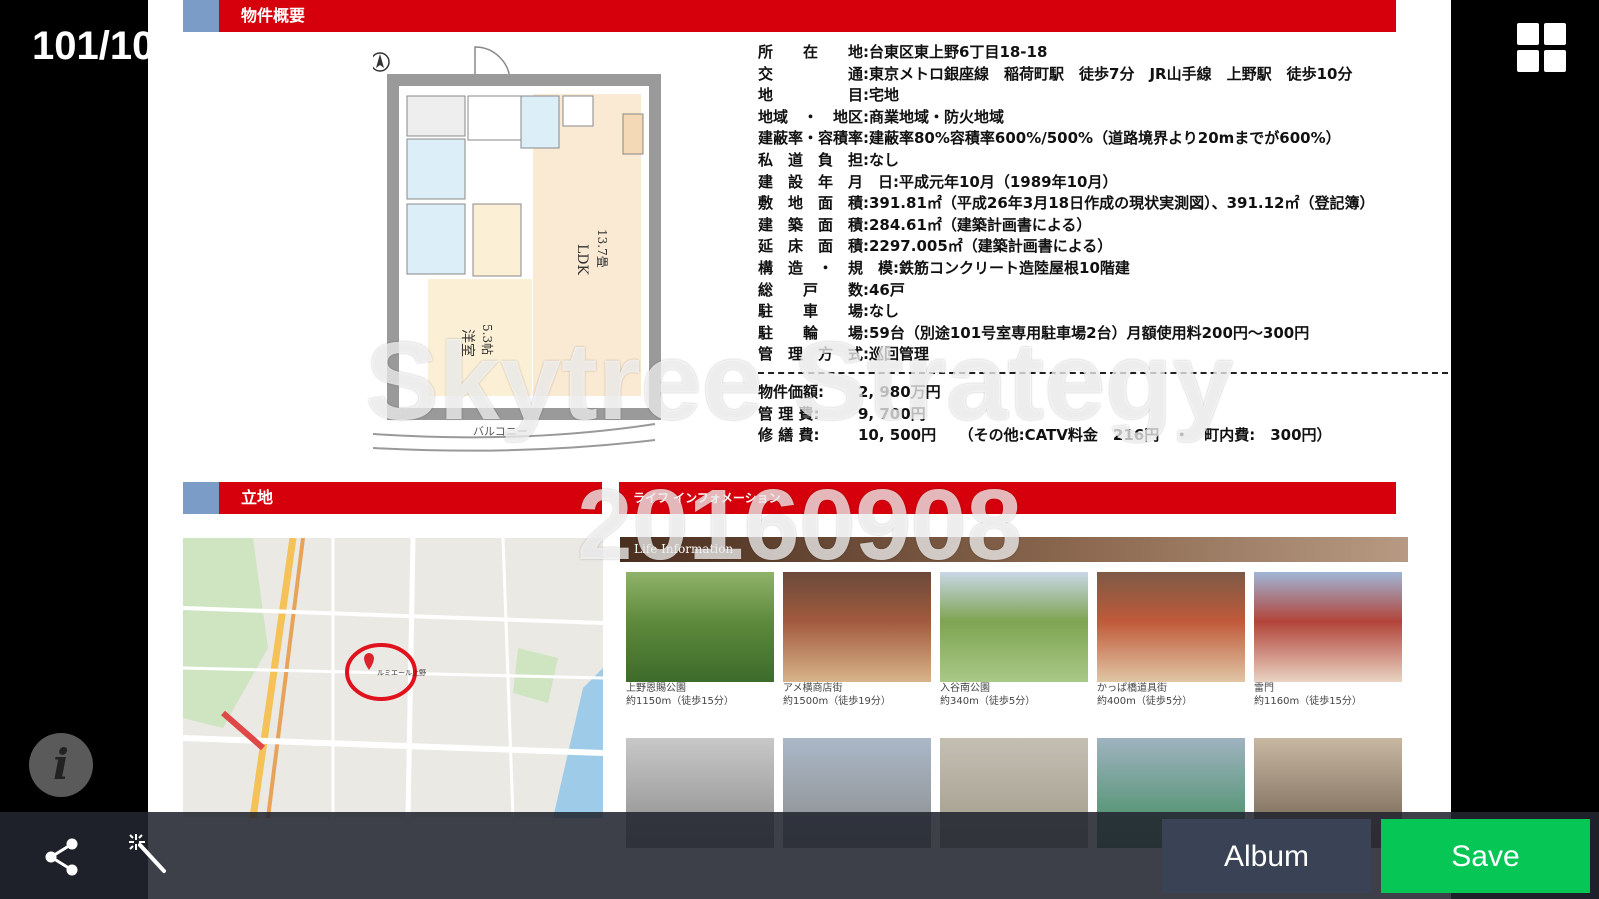 This screenshot has width=1599, height=899. What do you see at coordinates (884, 95) in the screenshot?
I see `detail-value: 宅地` at bounding box center [884, 95].